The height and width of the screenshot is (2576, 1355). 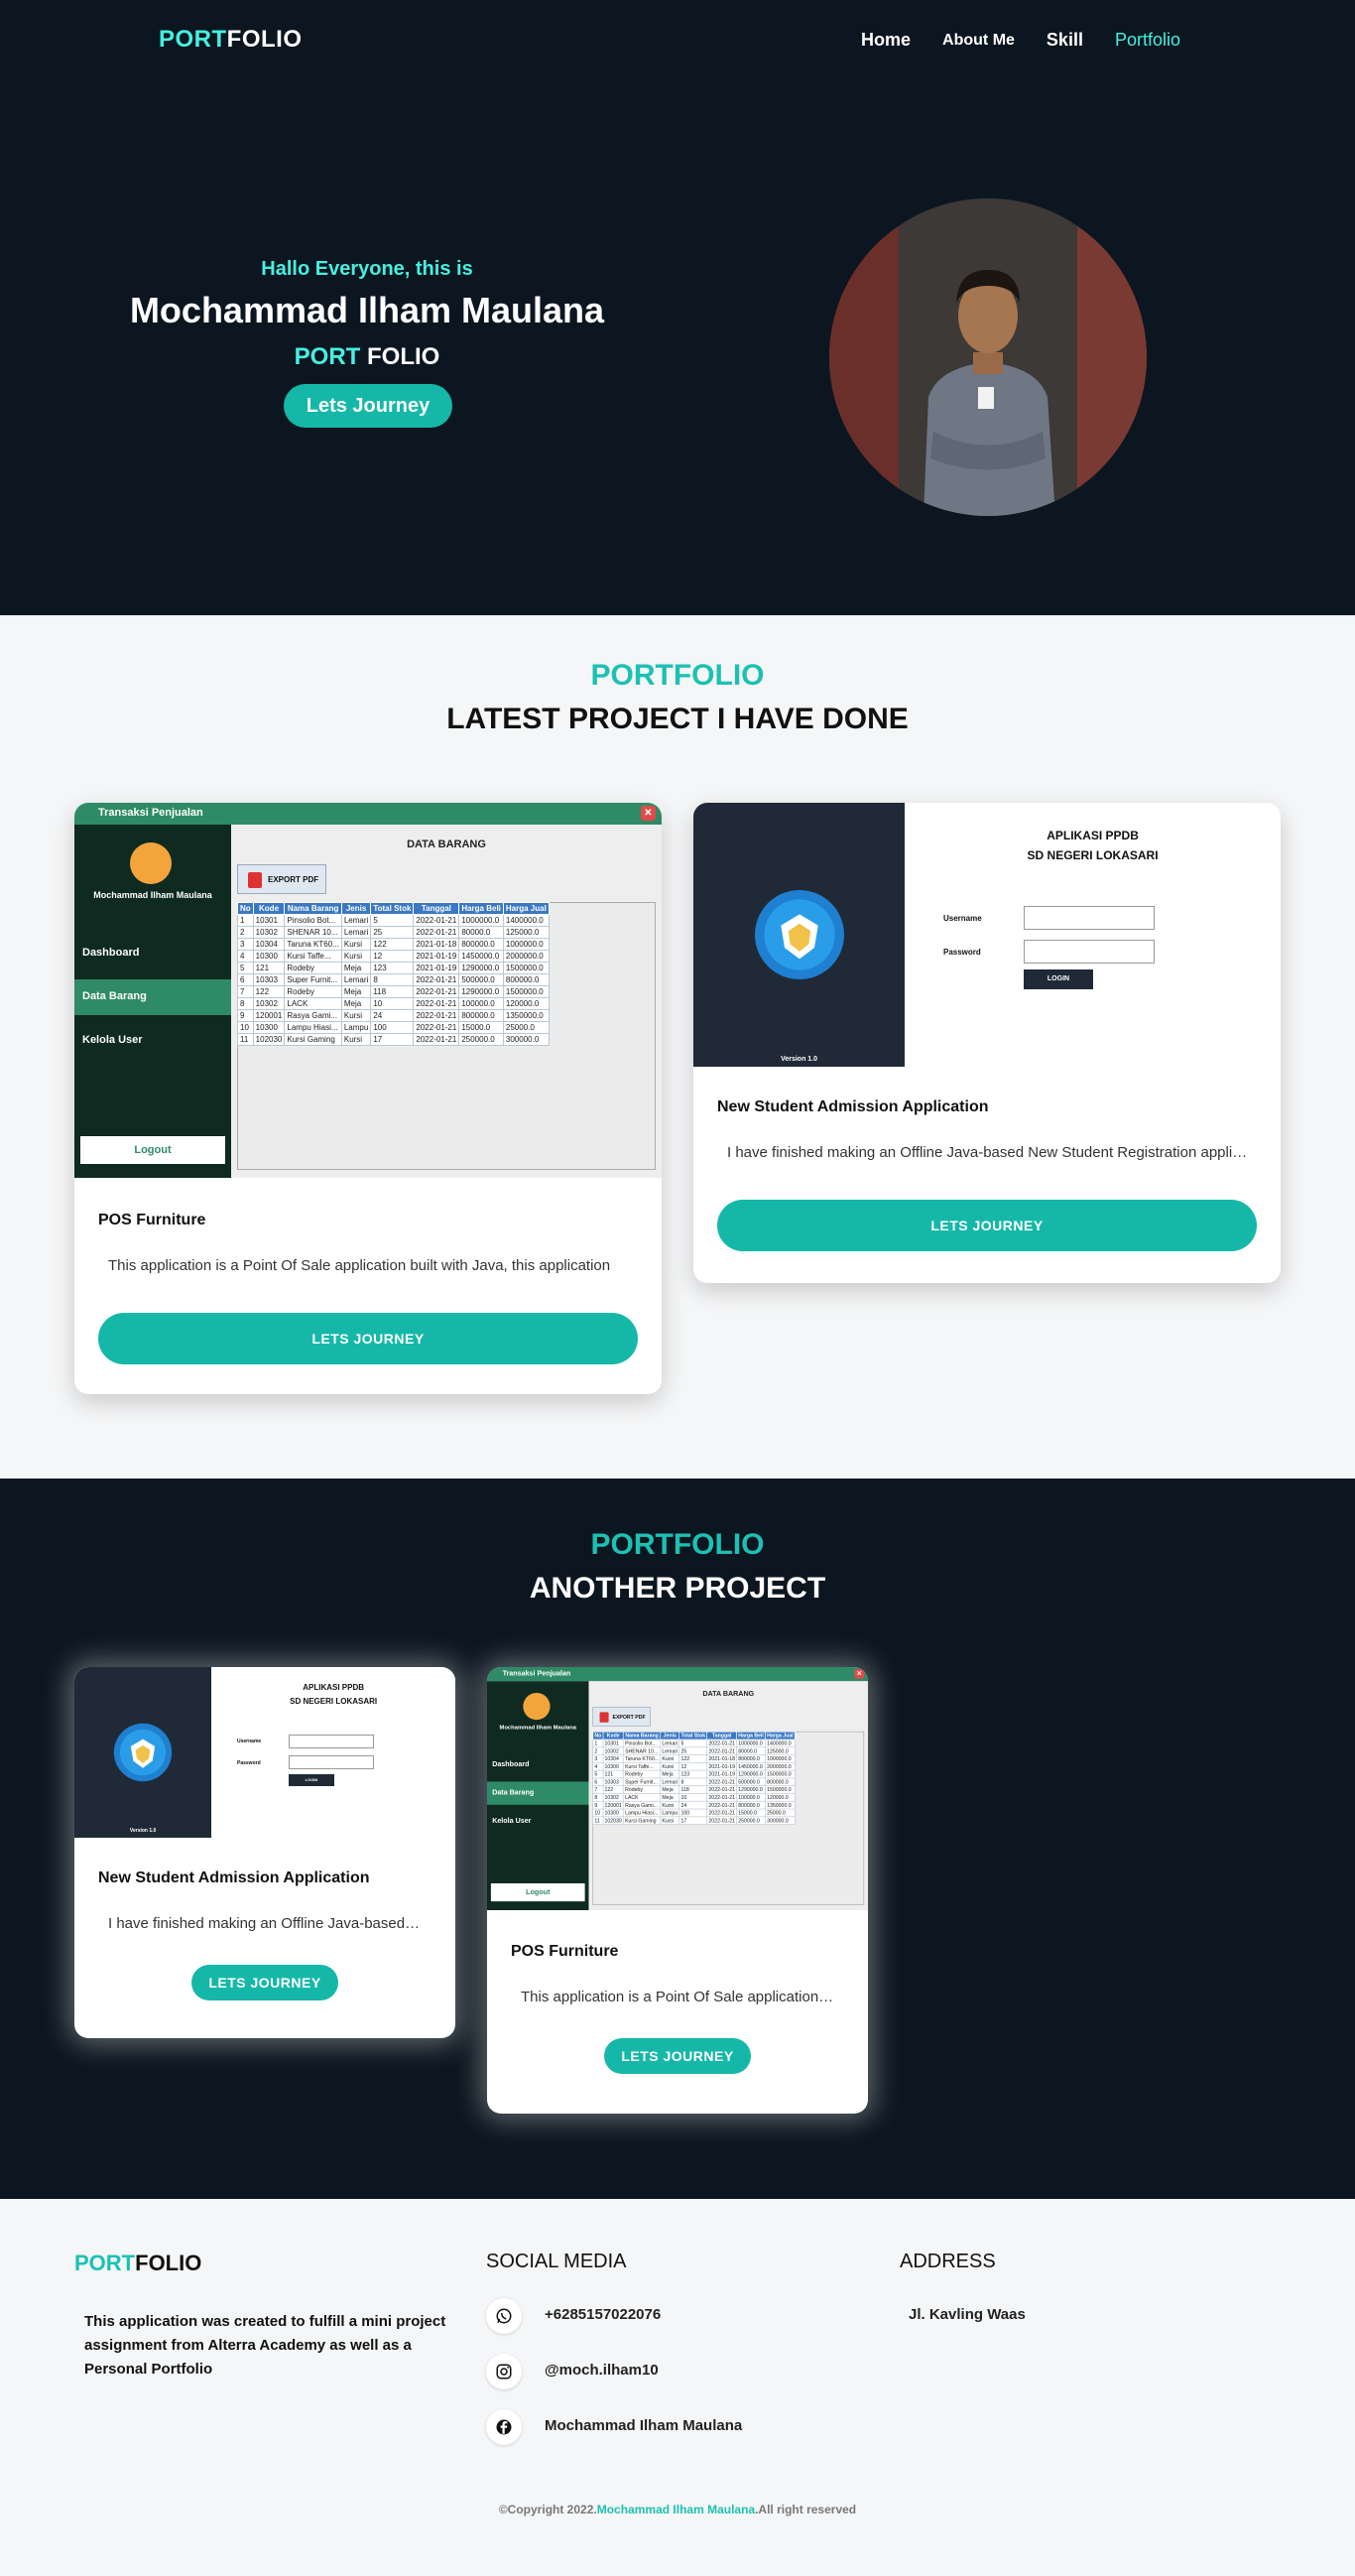 I want to click on tut-wuri-handayani-emblem-icon, so click(x=143, y=1753).